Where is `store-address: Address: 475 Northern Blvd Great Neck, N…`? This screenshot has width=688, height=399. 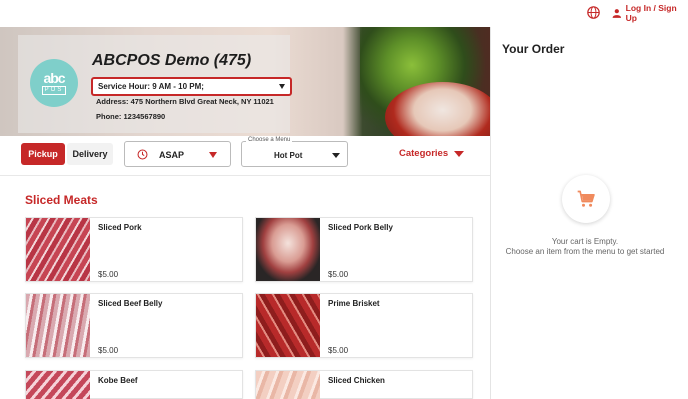
store-address: Address: 475 Northern Blvd Great Neck, N… is located at coordinates (185, 101).